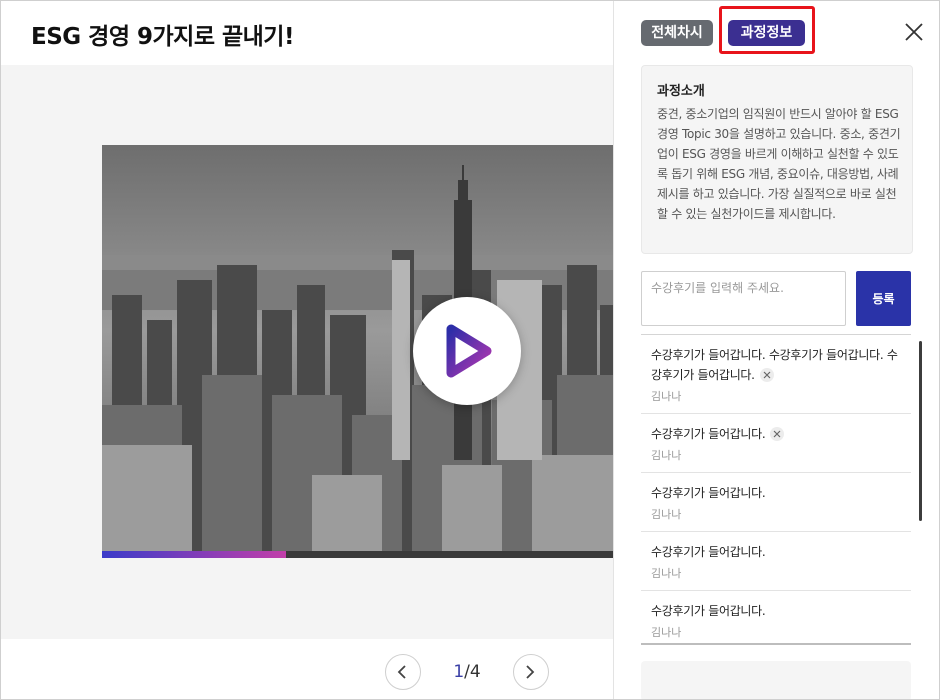  Describe the element at coordinates (767, 30) in the screenshot. I see `highlight-box` at that location.